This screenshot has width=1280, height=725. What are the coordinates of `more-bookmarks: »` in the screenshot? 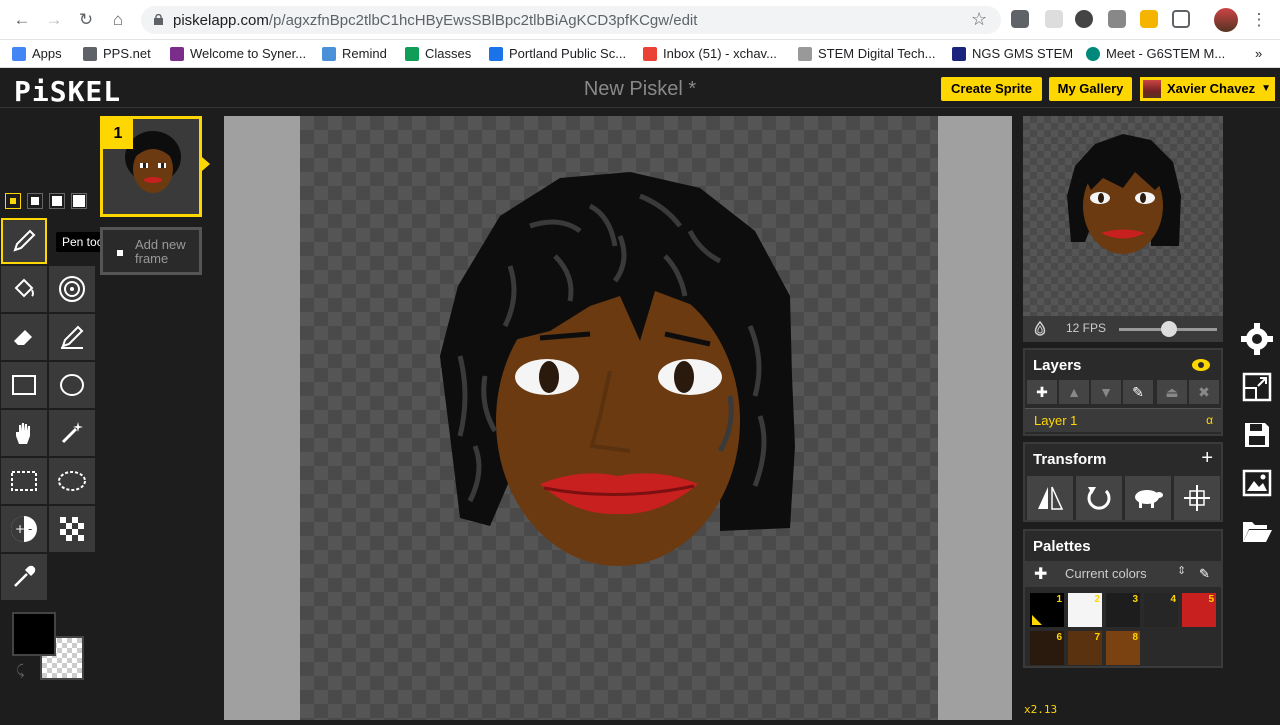 It's located at (1258, 53).